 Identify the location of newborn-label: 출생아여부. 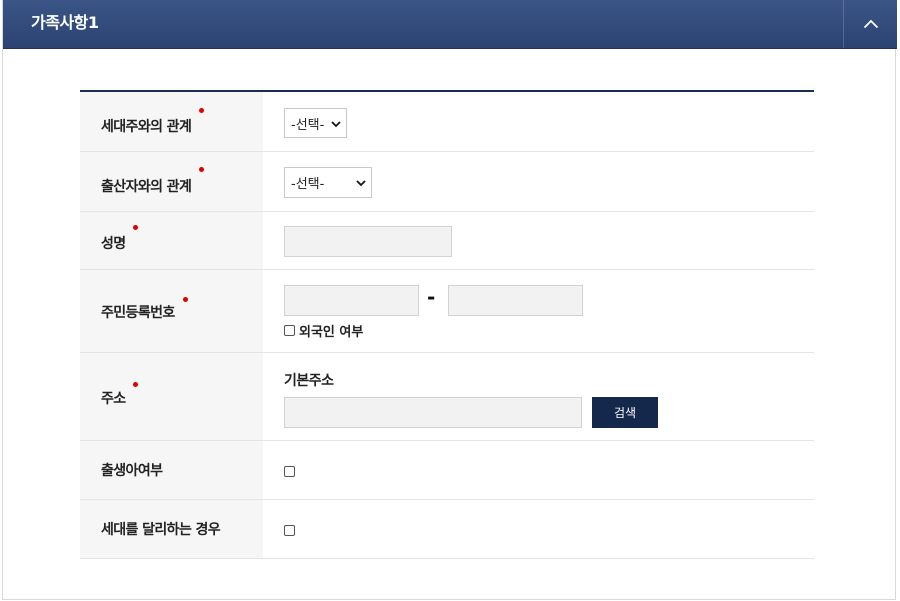
(132, 471).